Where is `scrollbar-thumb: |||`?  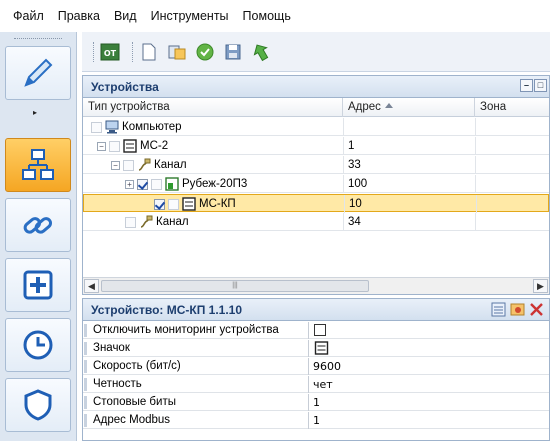 scrollbar-thumb: ||| is located at coordinates (235, 286).